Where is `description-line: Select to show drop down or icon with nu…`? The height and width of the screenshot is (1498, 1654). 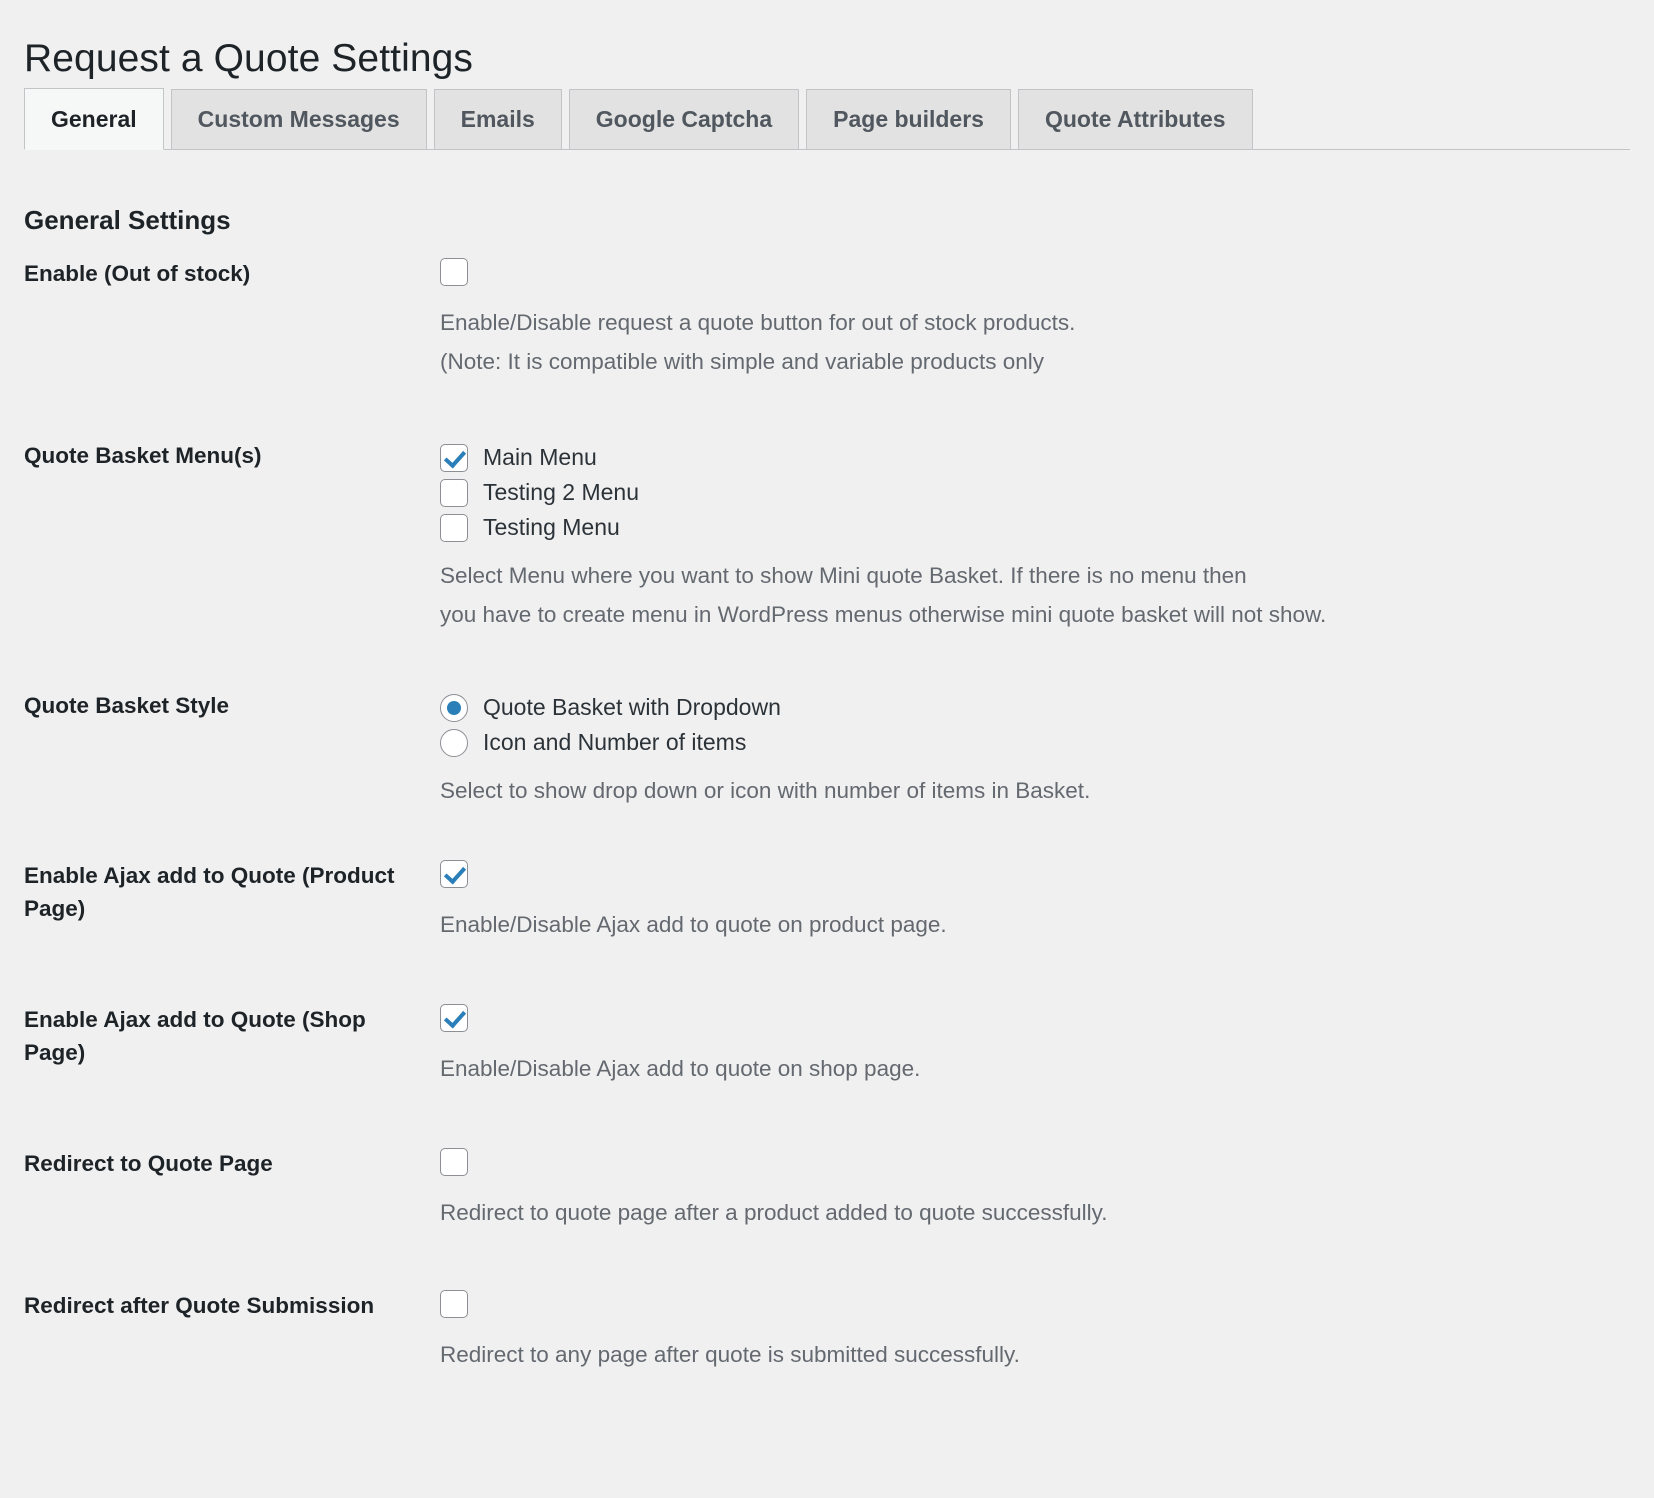 description-line: Select to show drop down or icon with nu… is located at coordinates (765, 790).